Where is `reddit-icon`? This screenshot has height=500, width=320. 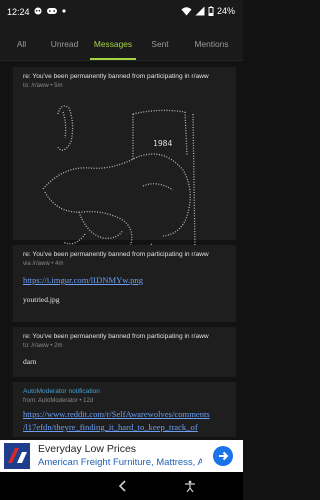
reddit-icon is located at coordinates (38, 11).